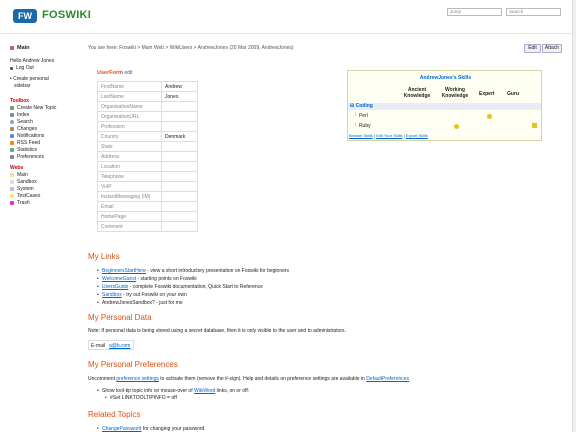 This screenshot has height=432, width=576. What do you see at coordinates (445, 78) in the screenshot?
I see `skills-title: AndrewJones's Skills` at bounding box center [445, 78].